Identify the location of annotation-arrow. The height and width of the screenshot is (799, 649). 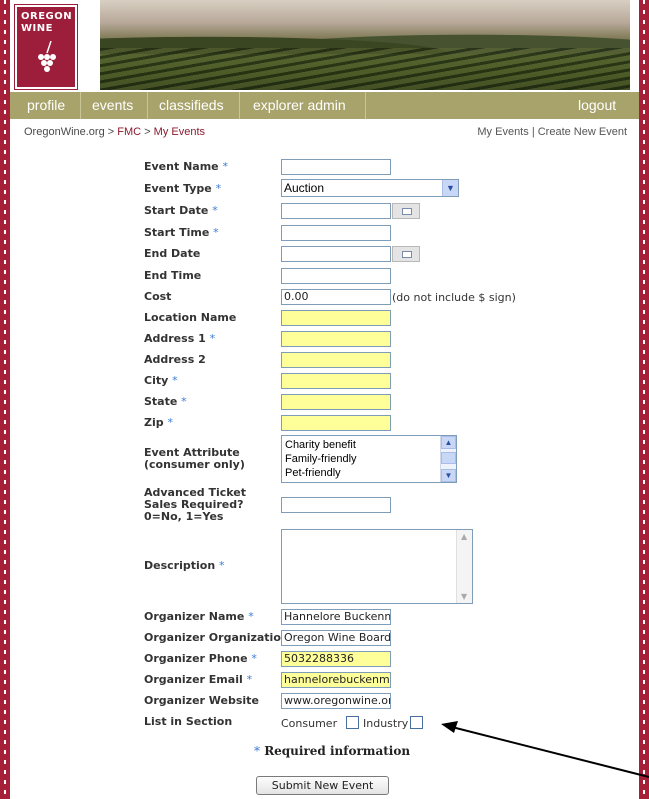
(545, 749).